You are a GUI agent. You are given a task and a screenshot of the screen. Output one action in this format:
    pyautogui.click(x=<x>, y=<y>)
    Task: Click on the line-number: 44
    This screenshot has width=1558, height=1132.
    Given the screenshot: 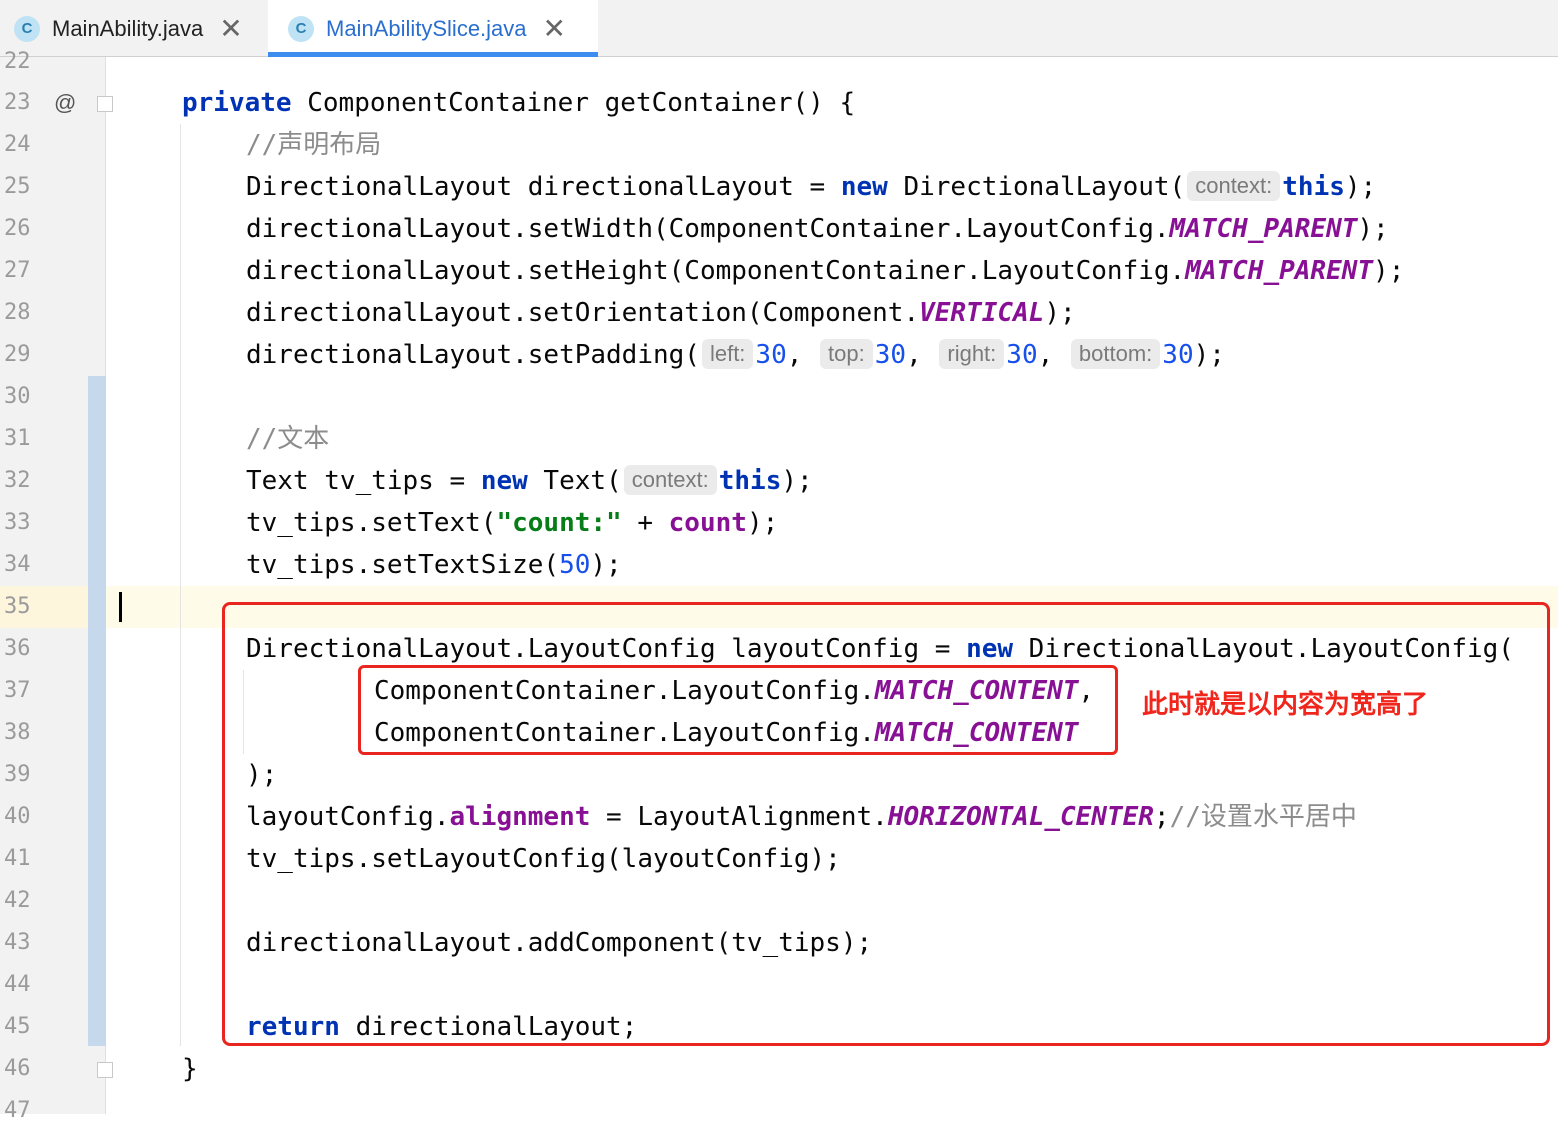 What is the action you would take?
    pyautogui.click(x=17, y=984)
    